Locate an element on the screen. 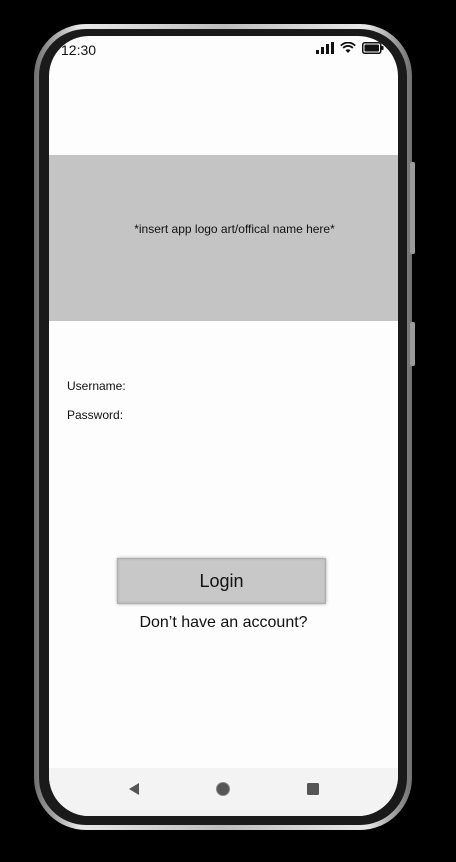 This screenshot has width=456, height=862. status-icons is located at coordinates (350, 50).